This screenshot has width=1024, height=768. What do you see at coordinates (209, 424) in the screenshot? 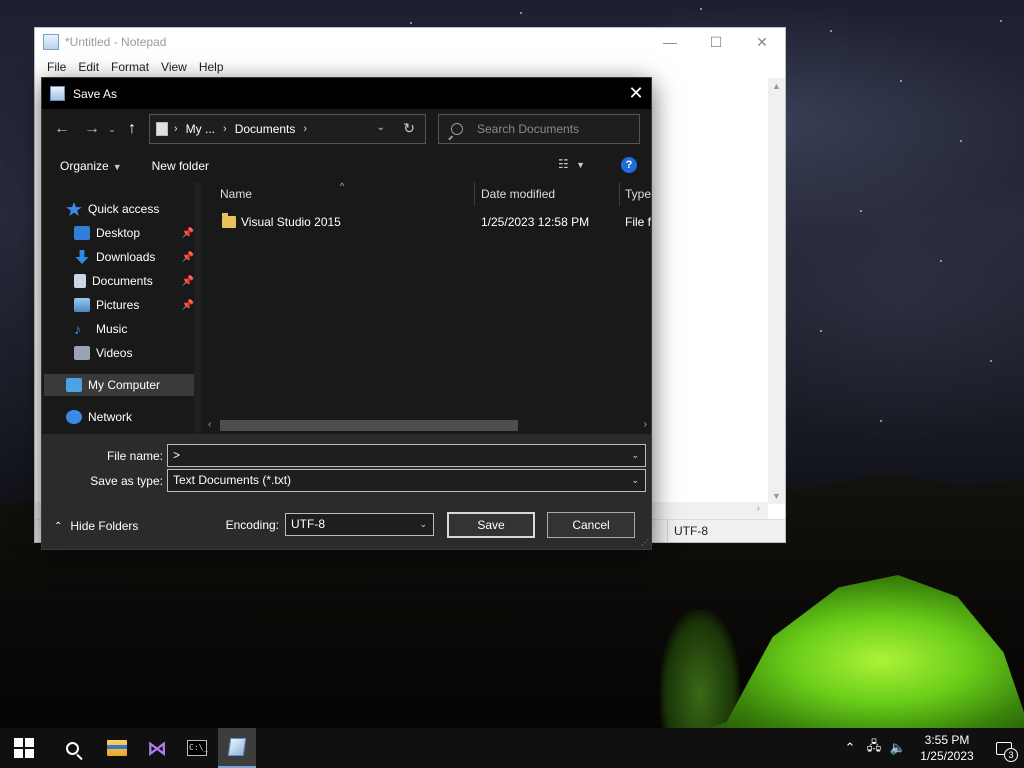
I see `scroll-left-icon: ‹` at bounding box center [209, 424].